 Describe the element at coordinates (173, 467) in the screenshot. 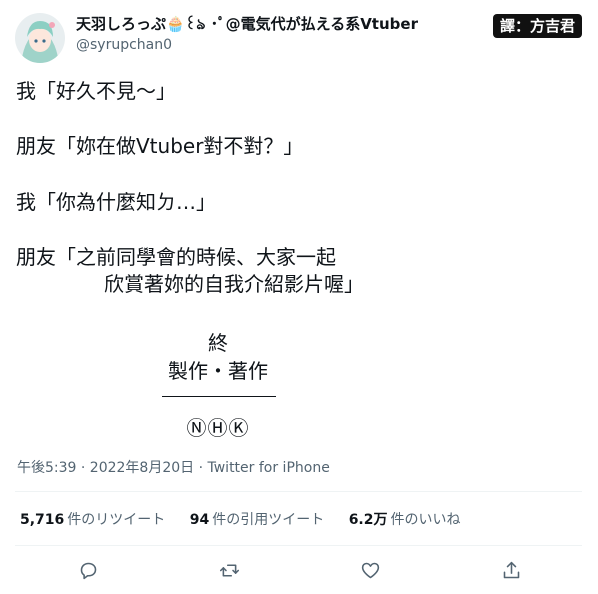

I see `tweet-timestamp: 午後5:39 · 2022年8月20日 · Twitter for iPhone` at that location.